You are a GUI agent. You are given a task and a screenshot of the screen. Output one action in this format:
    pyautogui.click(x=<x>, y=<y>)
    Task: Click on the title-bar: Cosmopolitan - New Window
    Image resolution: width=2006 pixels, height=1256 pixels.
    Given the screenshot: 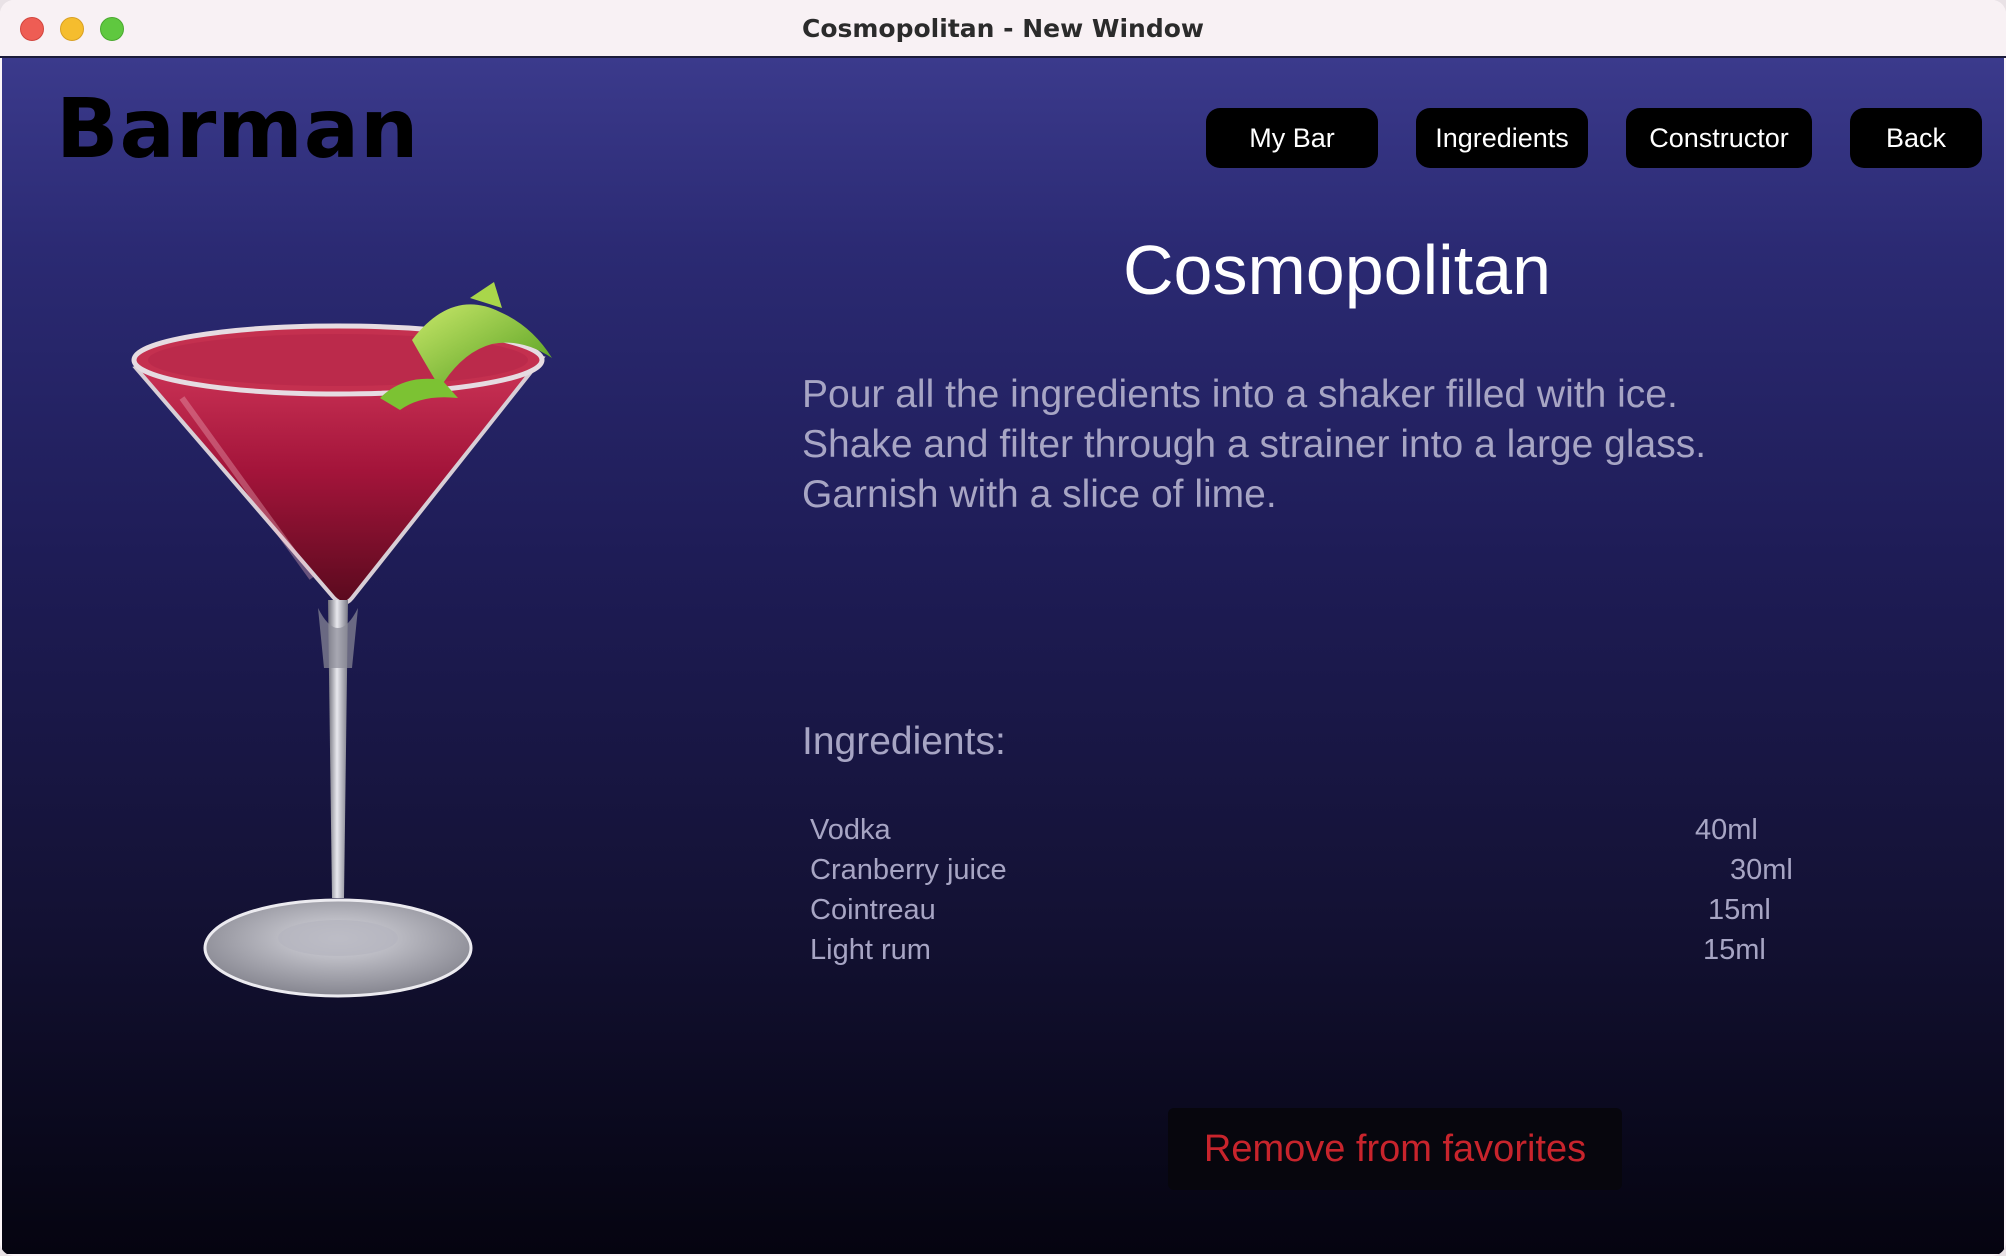 What is the action you would take?
    pyautogui.click(x=1003, y=29)
    